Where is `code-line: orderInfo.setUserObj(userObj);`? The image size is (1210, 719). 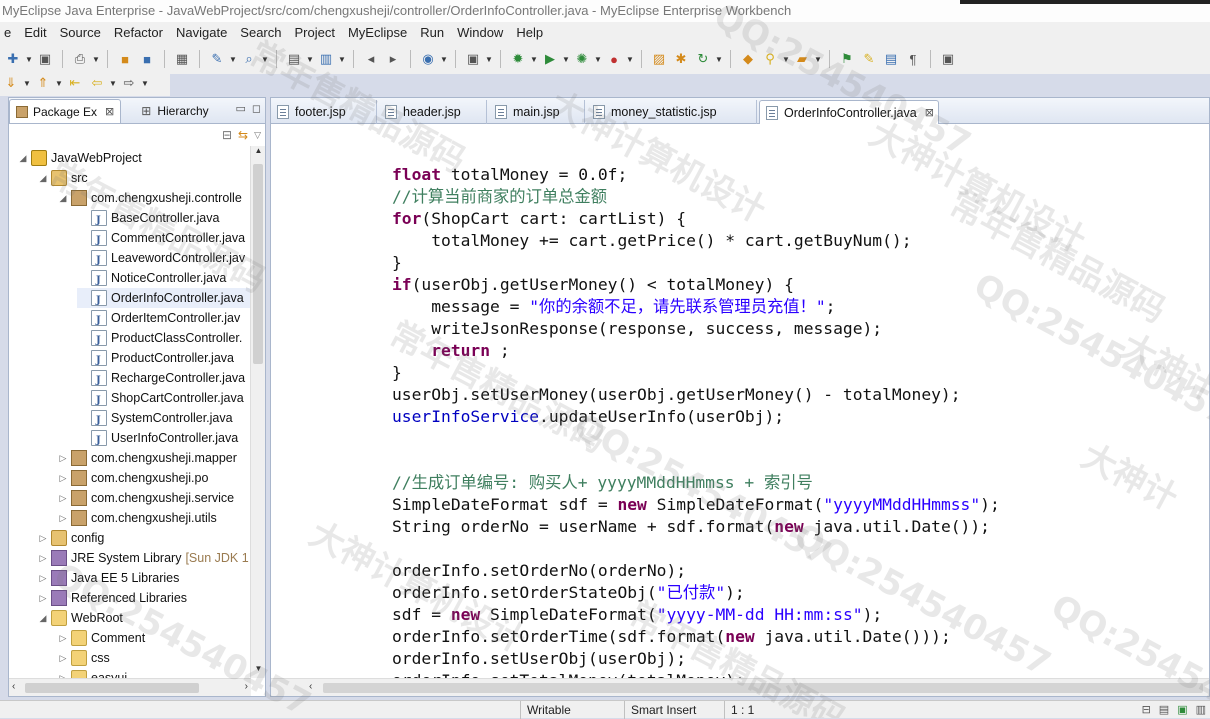
code-line: orderInfo.setUserObj(userObj); is located at coordinates (539, 659).